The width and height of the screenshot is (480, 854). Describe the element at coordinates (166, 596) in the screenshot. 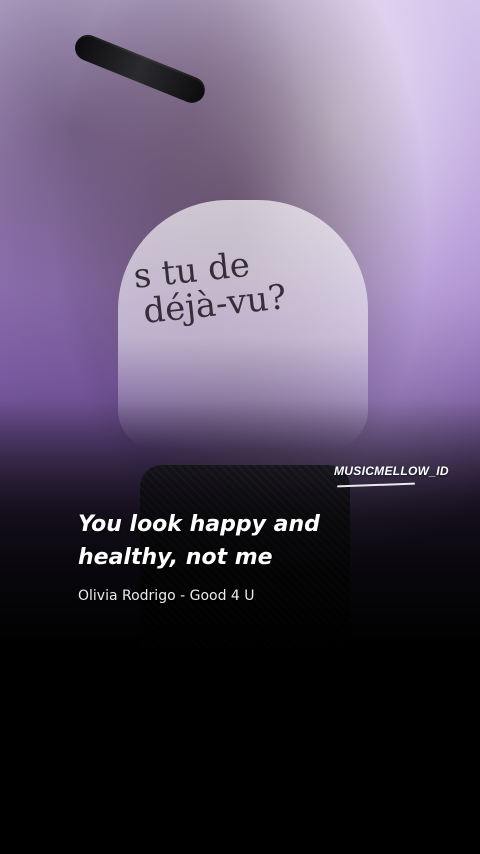

I see `song-credit: Olivia Rodrigo - Good 4 U` at that location.